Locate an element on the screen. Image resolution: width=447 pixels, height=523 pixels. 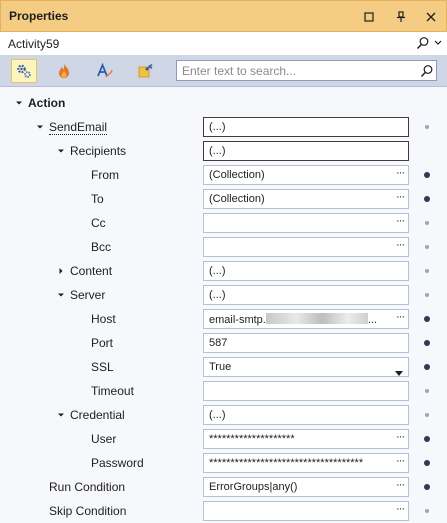
property-row-timeout: Timeout is located at coordinates (223, 391).